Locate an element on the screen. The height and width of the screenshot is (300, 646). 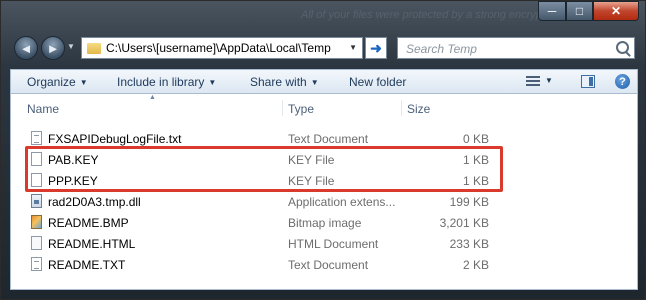
folder-icon is located at coordinates (94, 48).